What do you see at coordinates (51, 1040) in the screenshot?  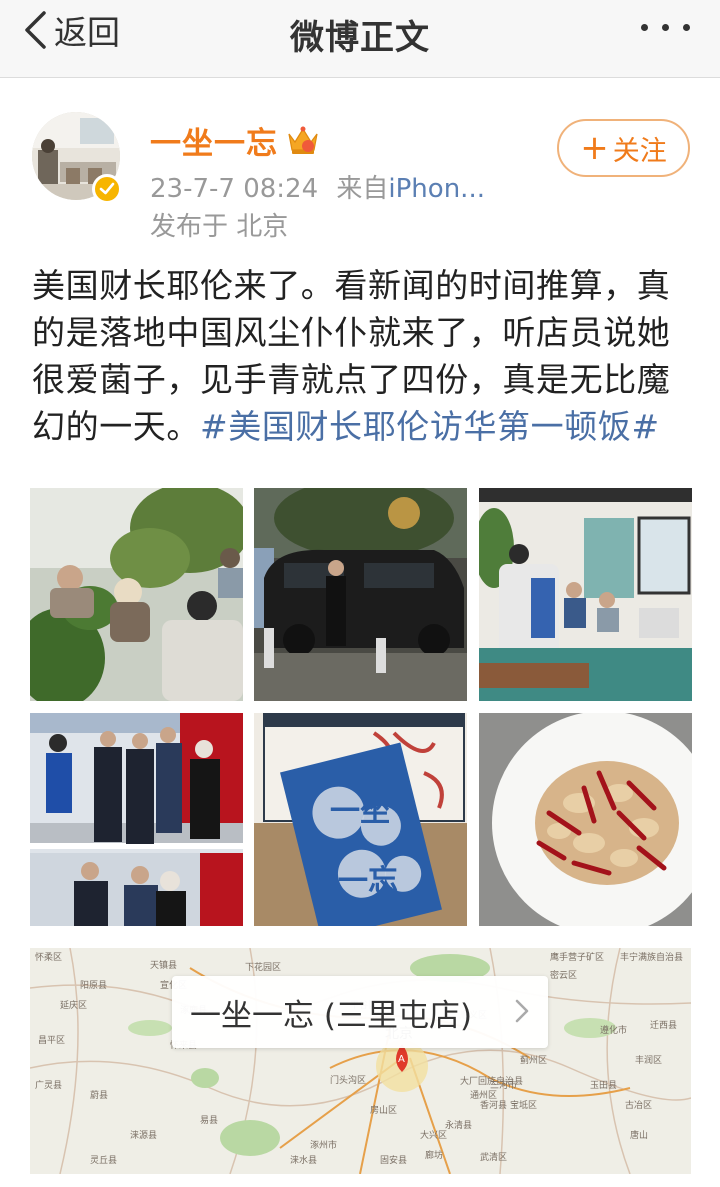 I see `map-place-label: 昌平区` at bounding box center [51, 1040].